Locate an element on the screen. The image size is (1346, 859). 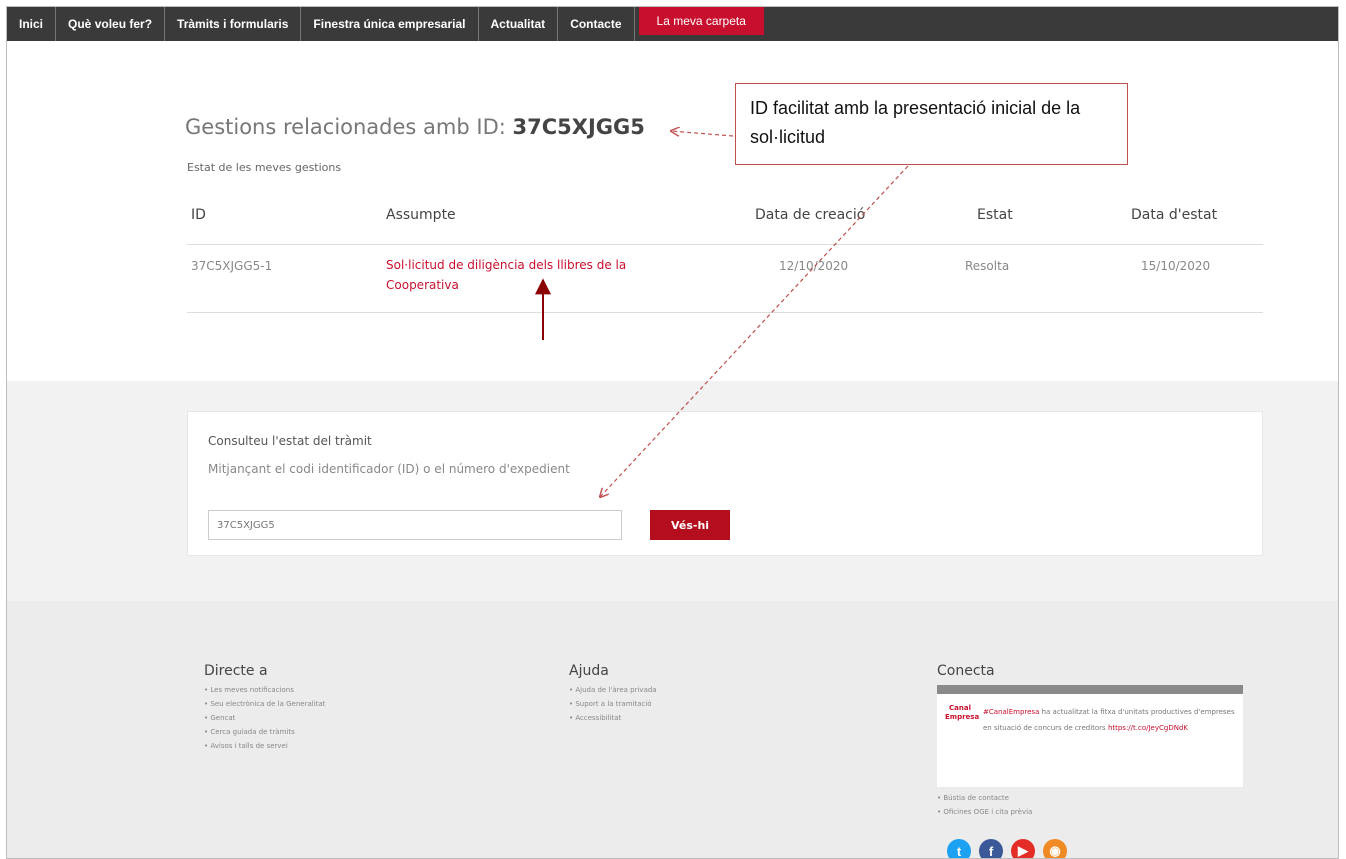
id-search-input is located at coordinates (415, 525).